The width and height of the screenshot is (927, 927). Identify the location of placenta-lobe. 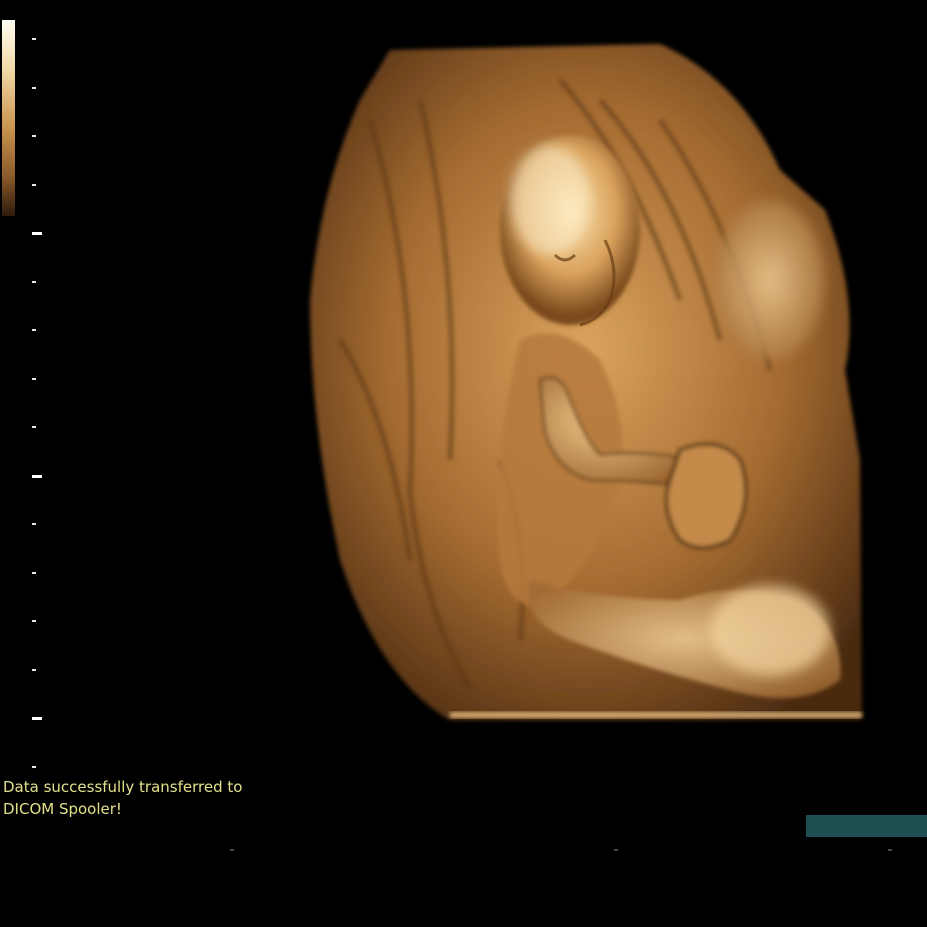
(770, 280).